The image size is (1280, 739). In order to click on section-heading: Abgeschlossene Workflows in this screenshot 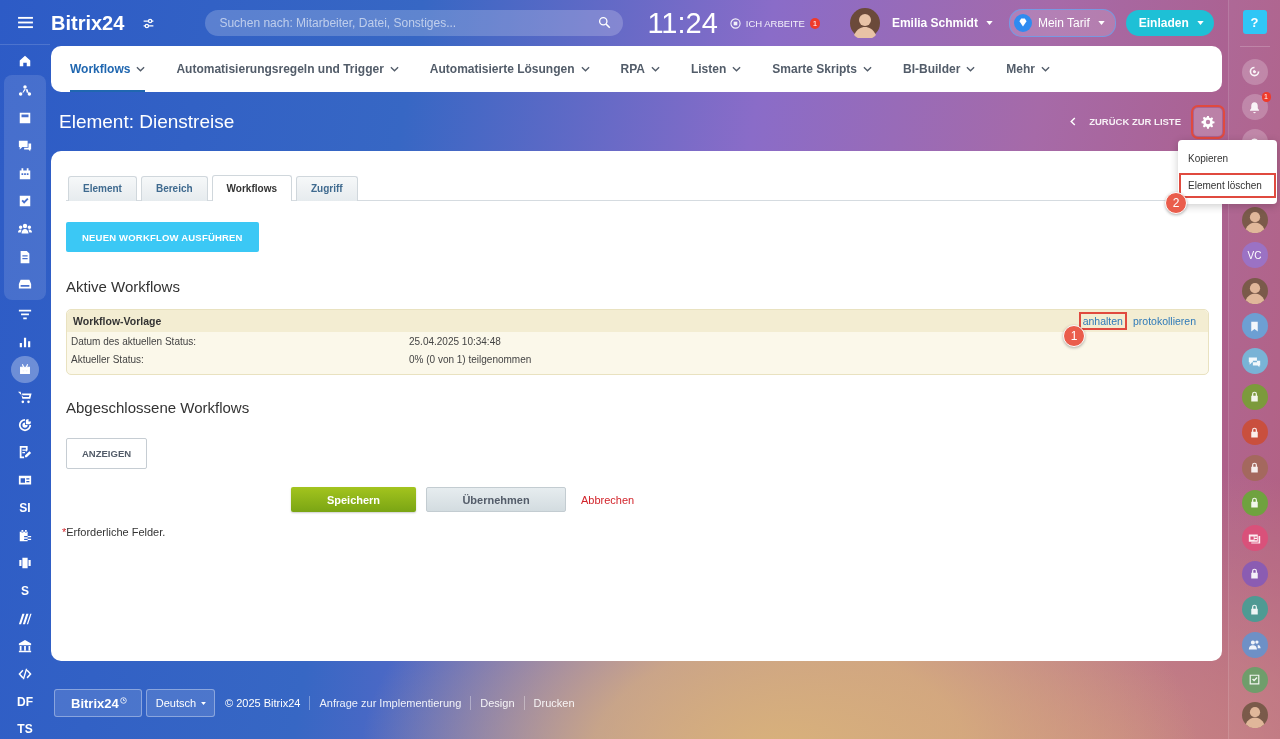, I will do `click(158, 407)`.